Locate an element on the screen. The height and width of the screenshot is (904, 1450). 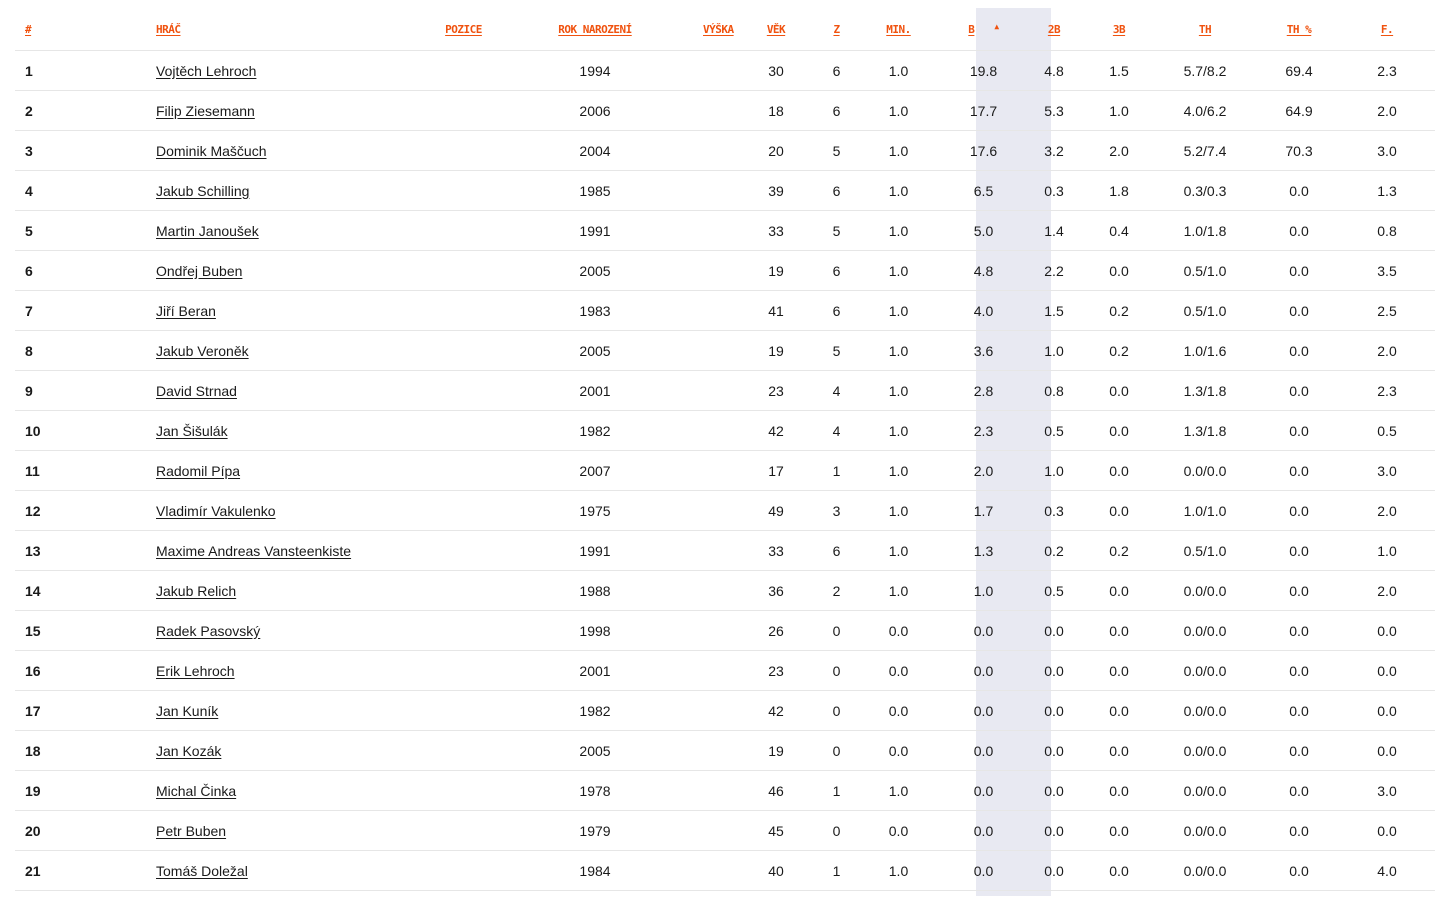
player-link: Erik Lehroch is located at coordinates (195, 671).